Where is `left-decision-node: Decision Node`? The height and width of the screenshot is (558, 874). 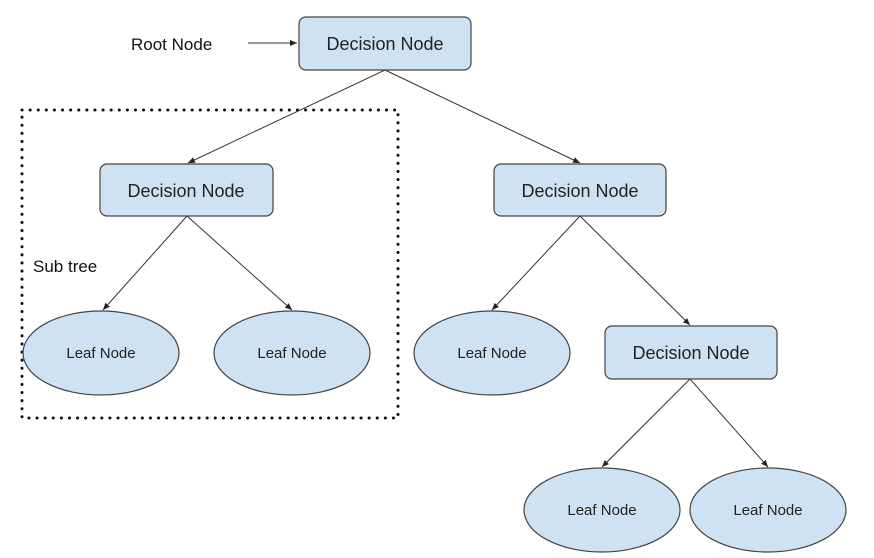 left-decision-node: Decision Node is located at coordinates (186, 190).